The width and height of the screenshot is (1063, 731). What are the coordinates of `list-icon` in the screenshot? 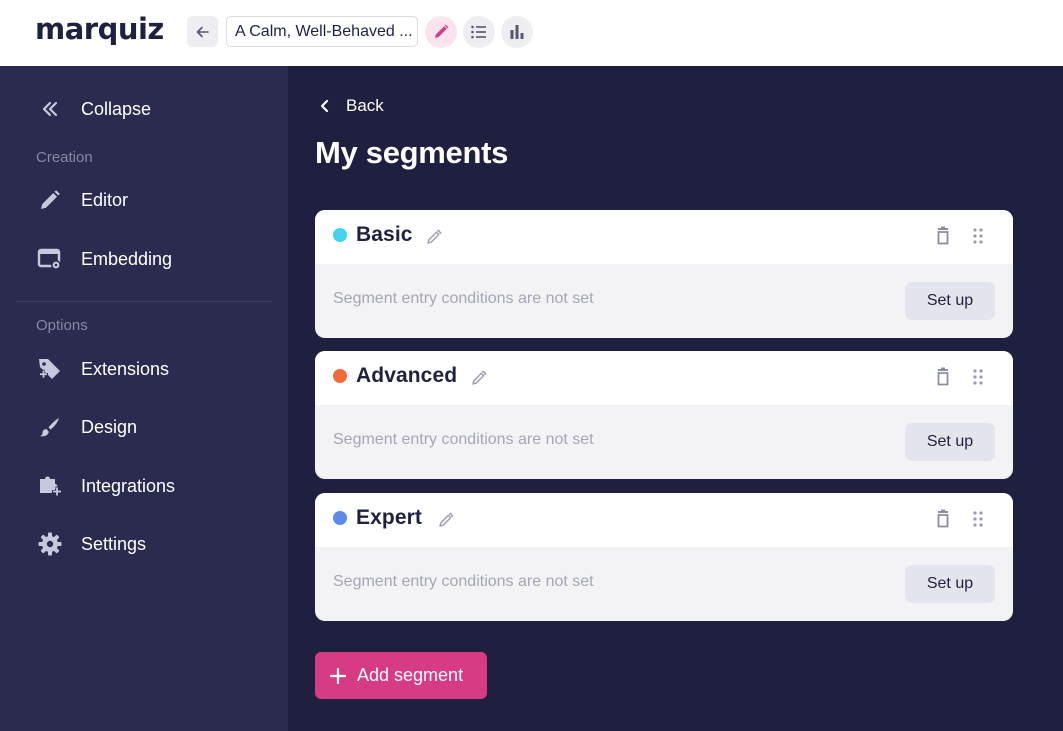 It's located at (478, 32).